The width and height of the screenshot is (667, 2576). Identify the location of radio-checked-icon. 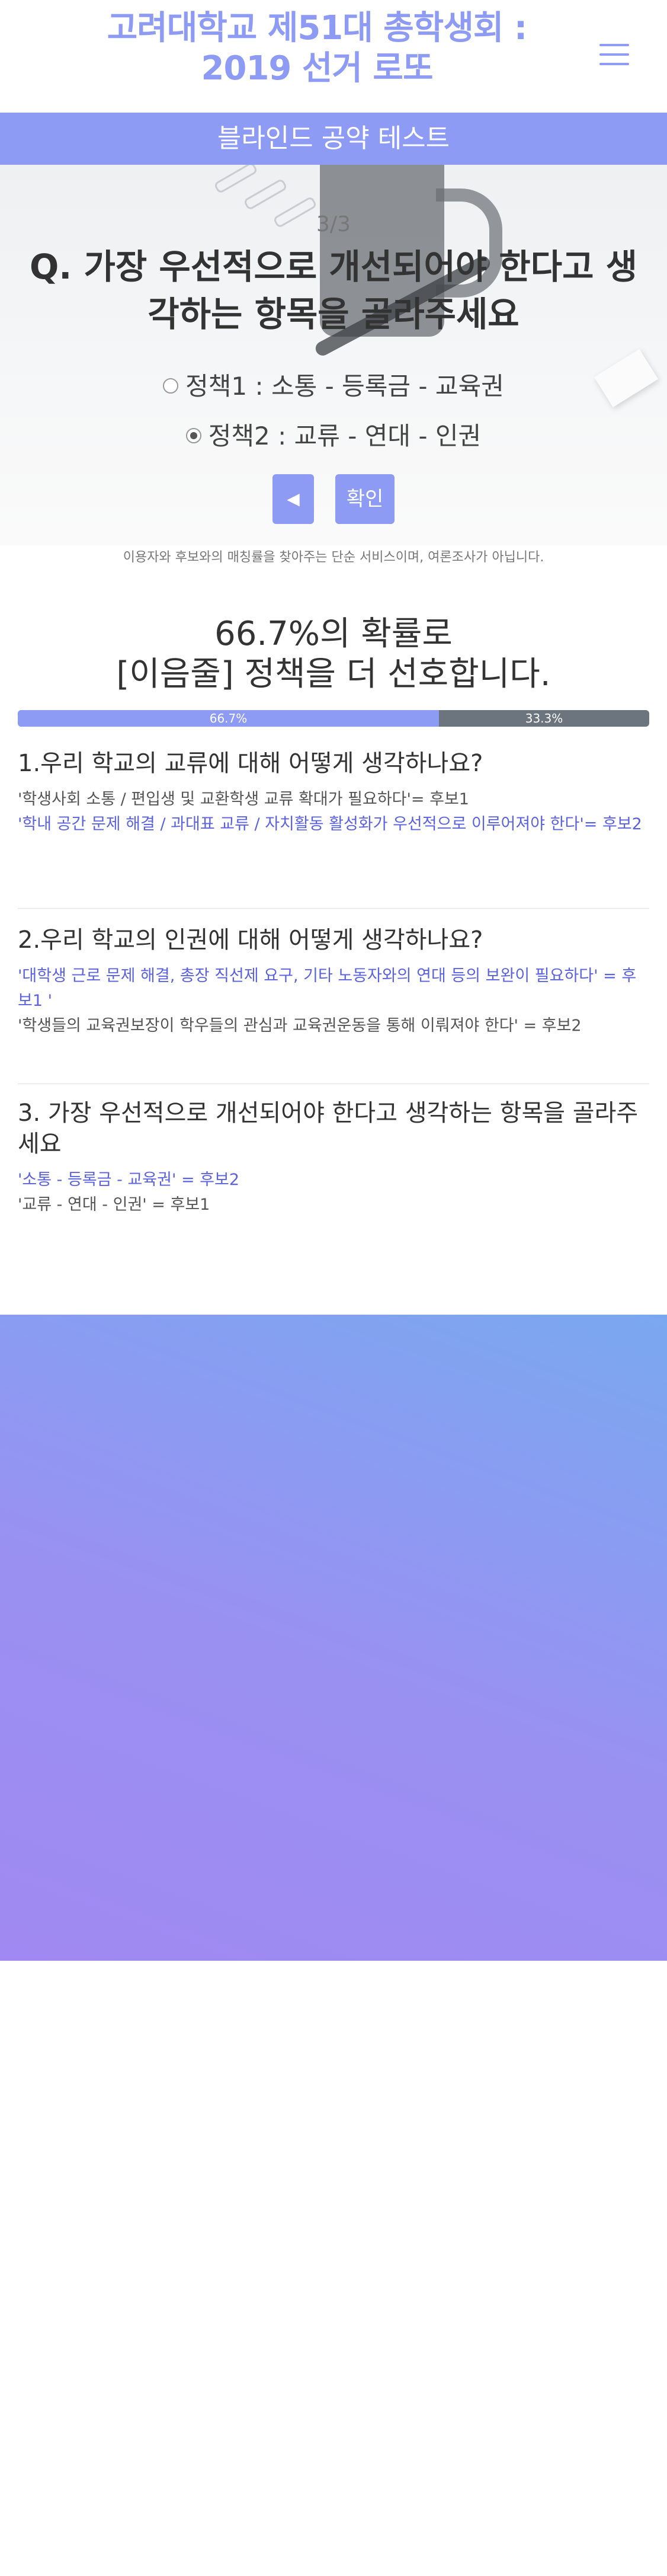
(193, 435).